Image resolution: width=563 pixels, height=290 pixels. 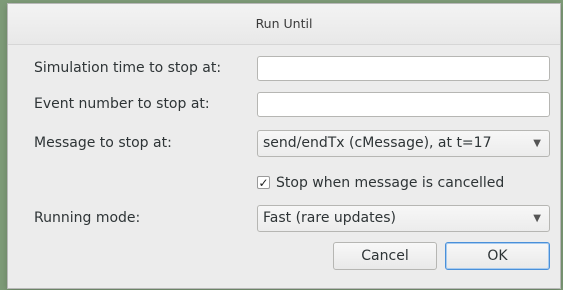 I want to click on running-mode-label: Running mode:, so click(x=87, y=218).